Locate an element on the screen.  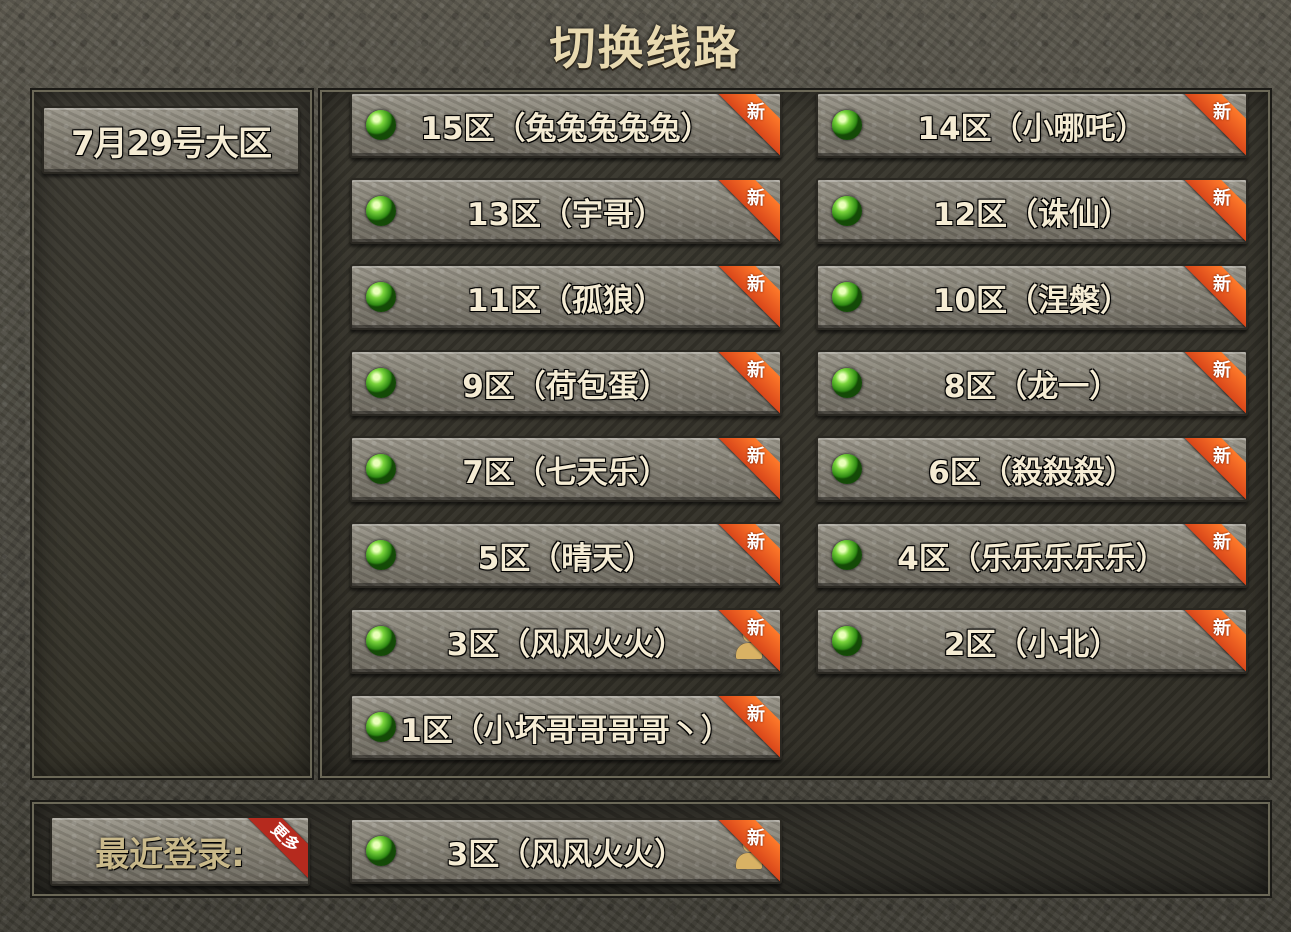
server-name: 2区（小北） is located at coordinates (1032, 644).